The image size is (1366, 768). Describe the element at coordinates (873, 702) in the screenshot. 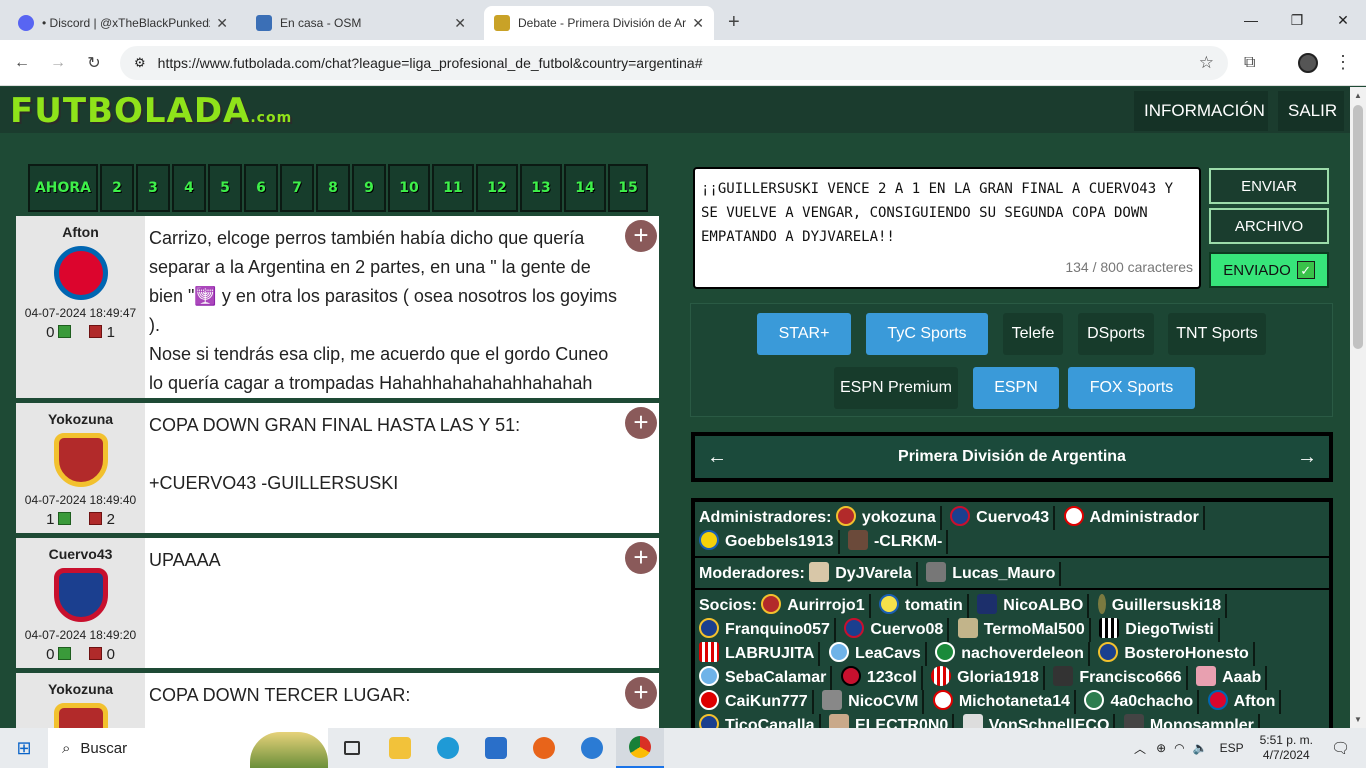

I see `member-link: NicoCVM` at that location.